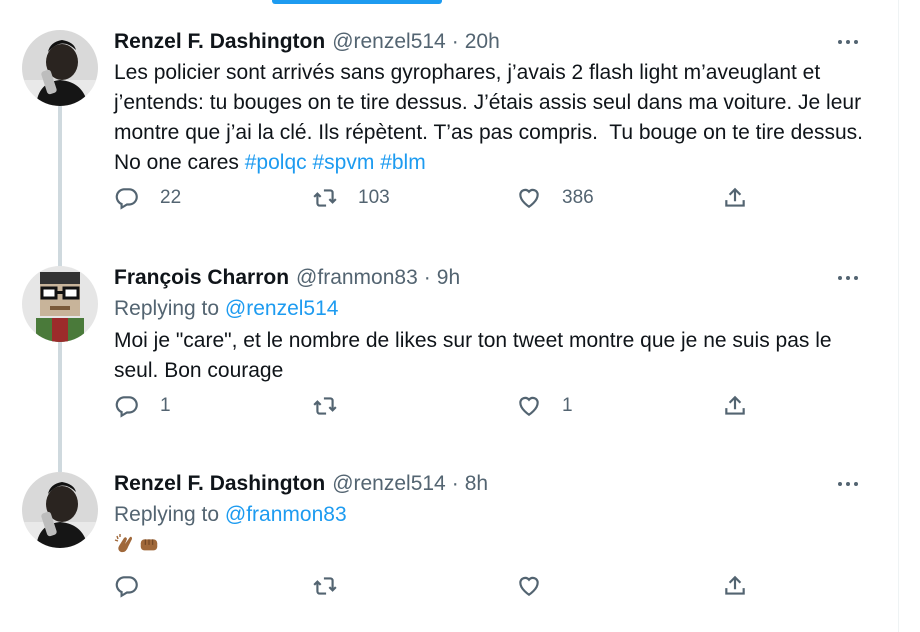 Image resolution: width=920 pixels, height=632 pixels. Describe the element at coordinates (357, 2) in the screenshot. I see `scroll-indicator` at that location.